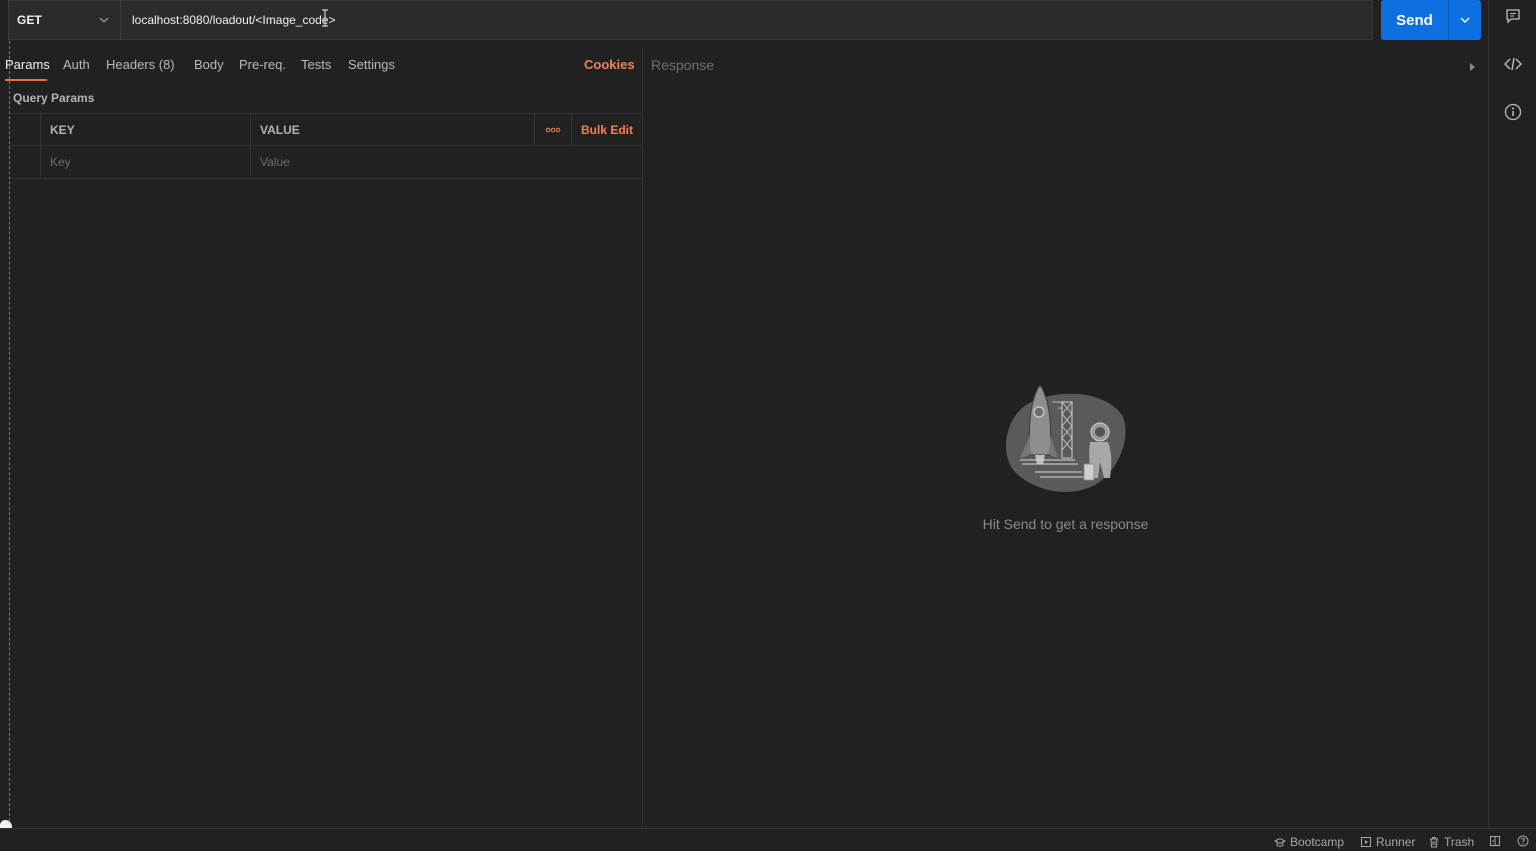  I want to click on empty-response-message: Hit Send to get a response, so click(1065, 524).